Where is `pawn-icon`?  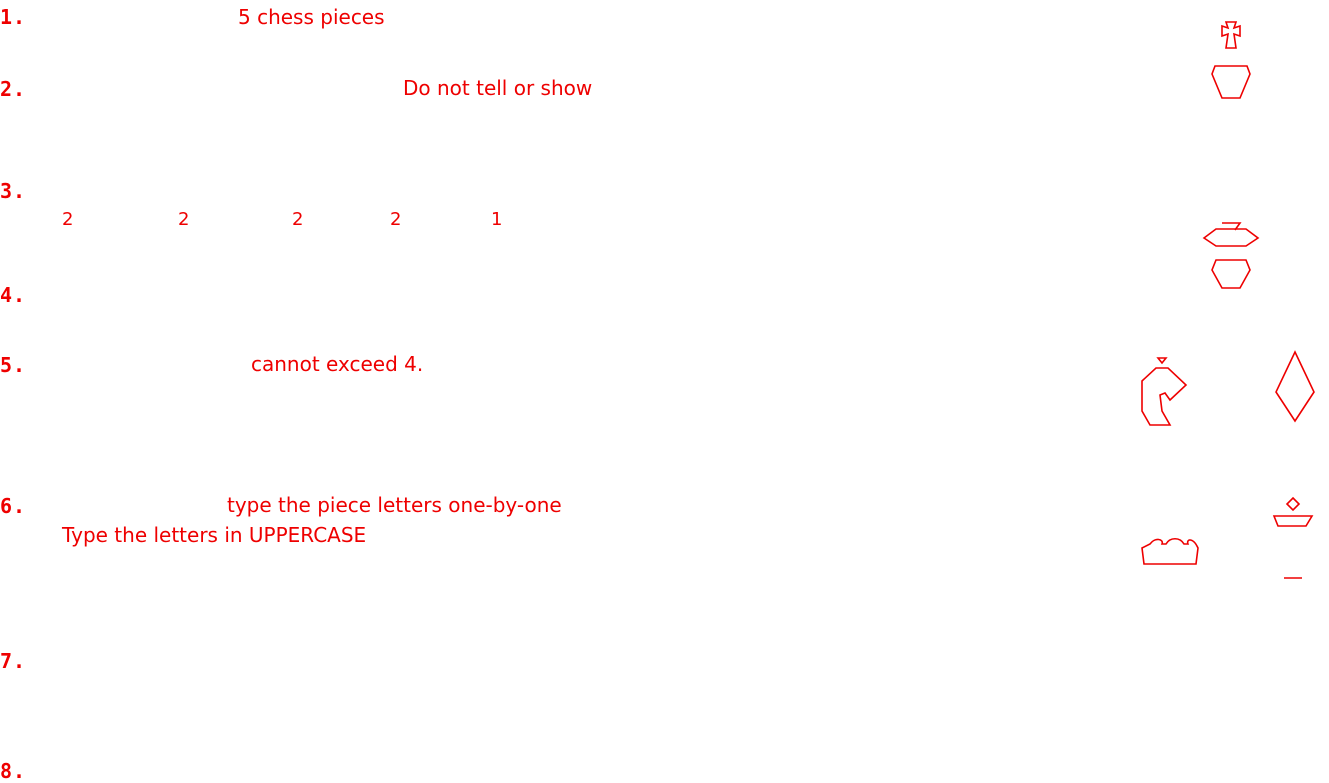
pawn-icon is located at coordinates (1293, 537).